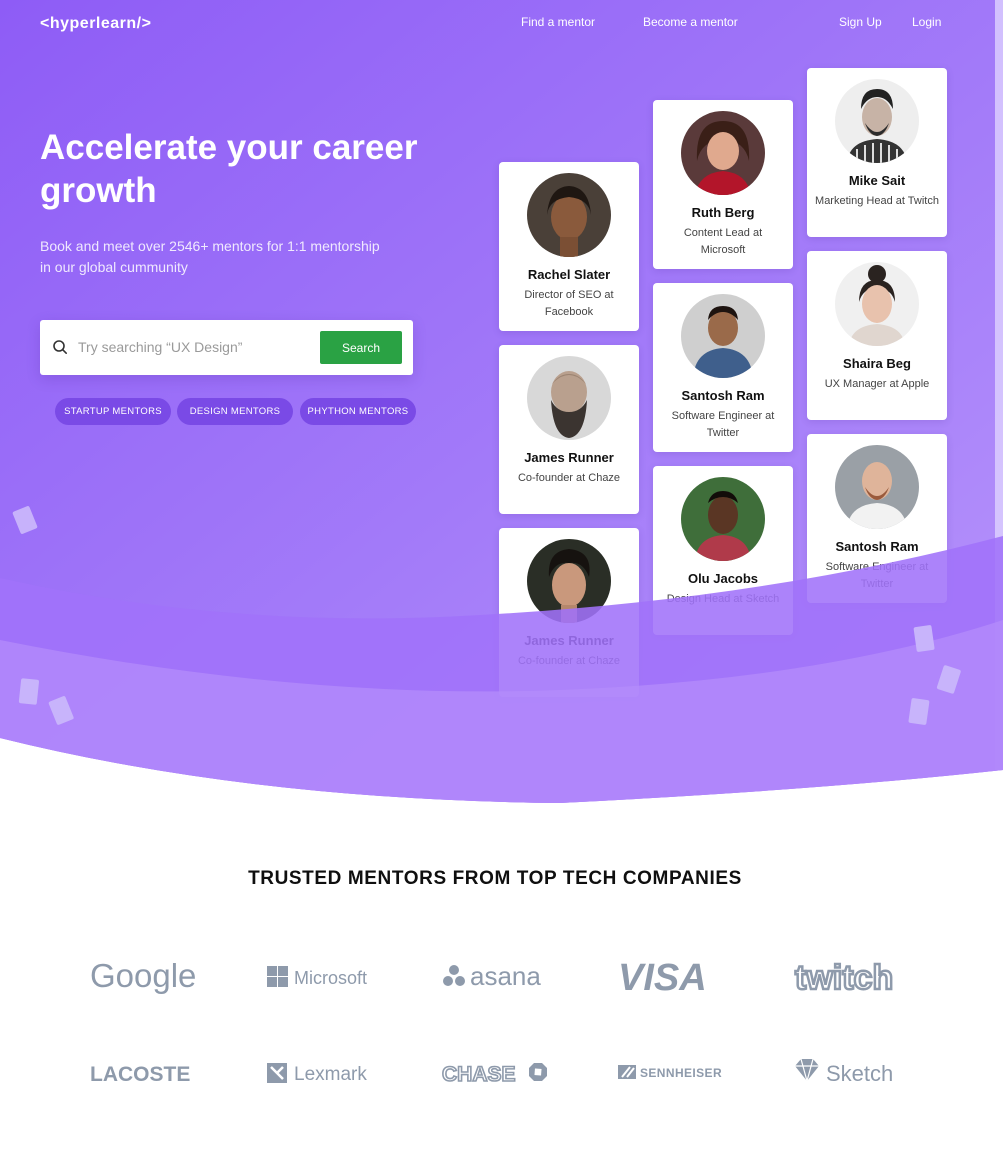 Image resolution: width=1003 pixels, height=1155 pixels. I want to click on mentor-name: Olu Jacobs, so click(723, 578).